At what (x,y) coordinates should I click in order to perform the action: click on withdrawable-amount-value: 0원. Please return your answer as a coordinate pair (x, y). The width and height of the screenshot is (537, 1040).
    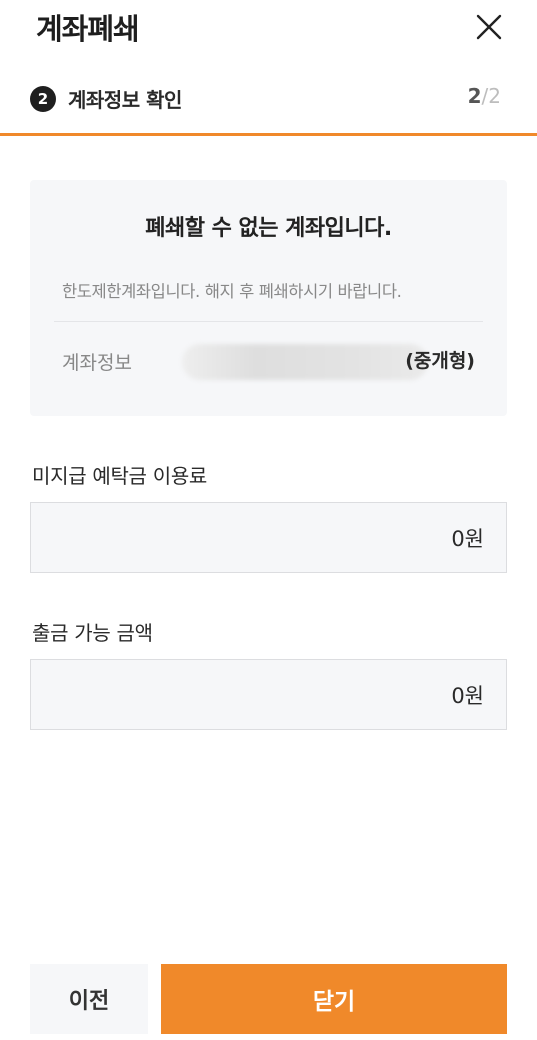
    Looking at the image, I should click on (467, 696).